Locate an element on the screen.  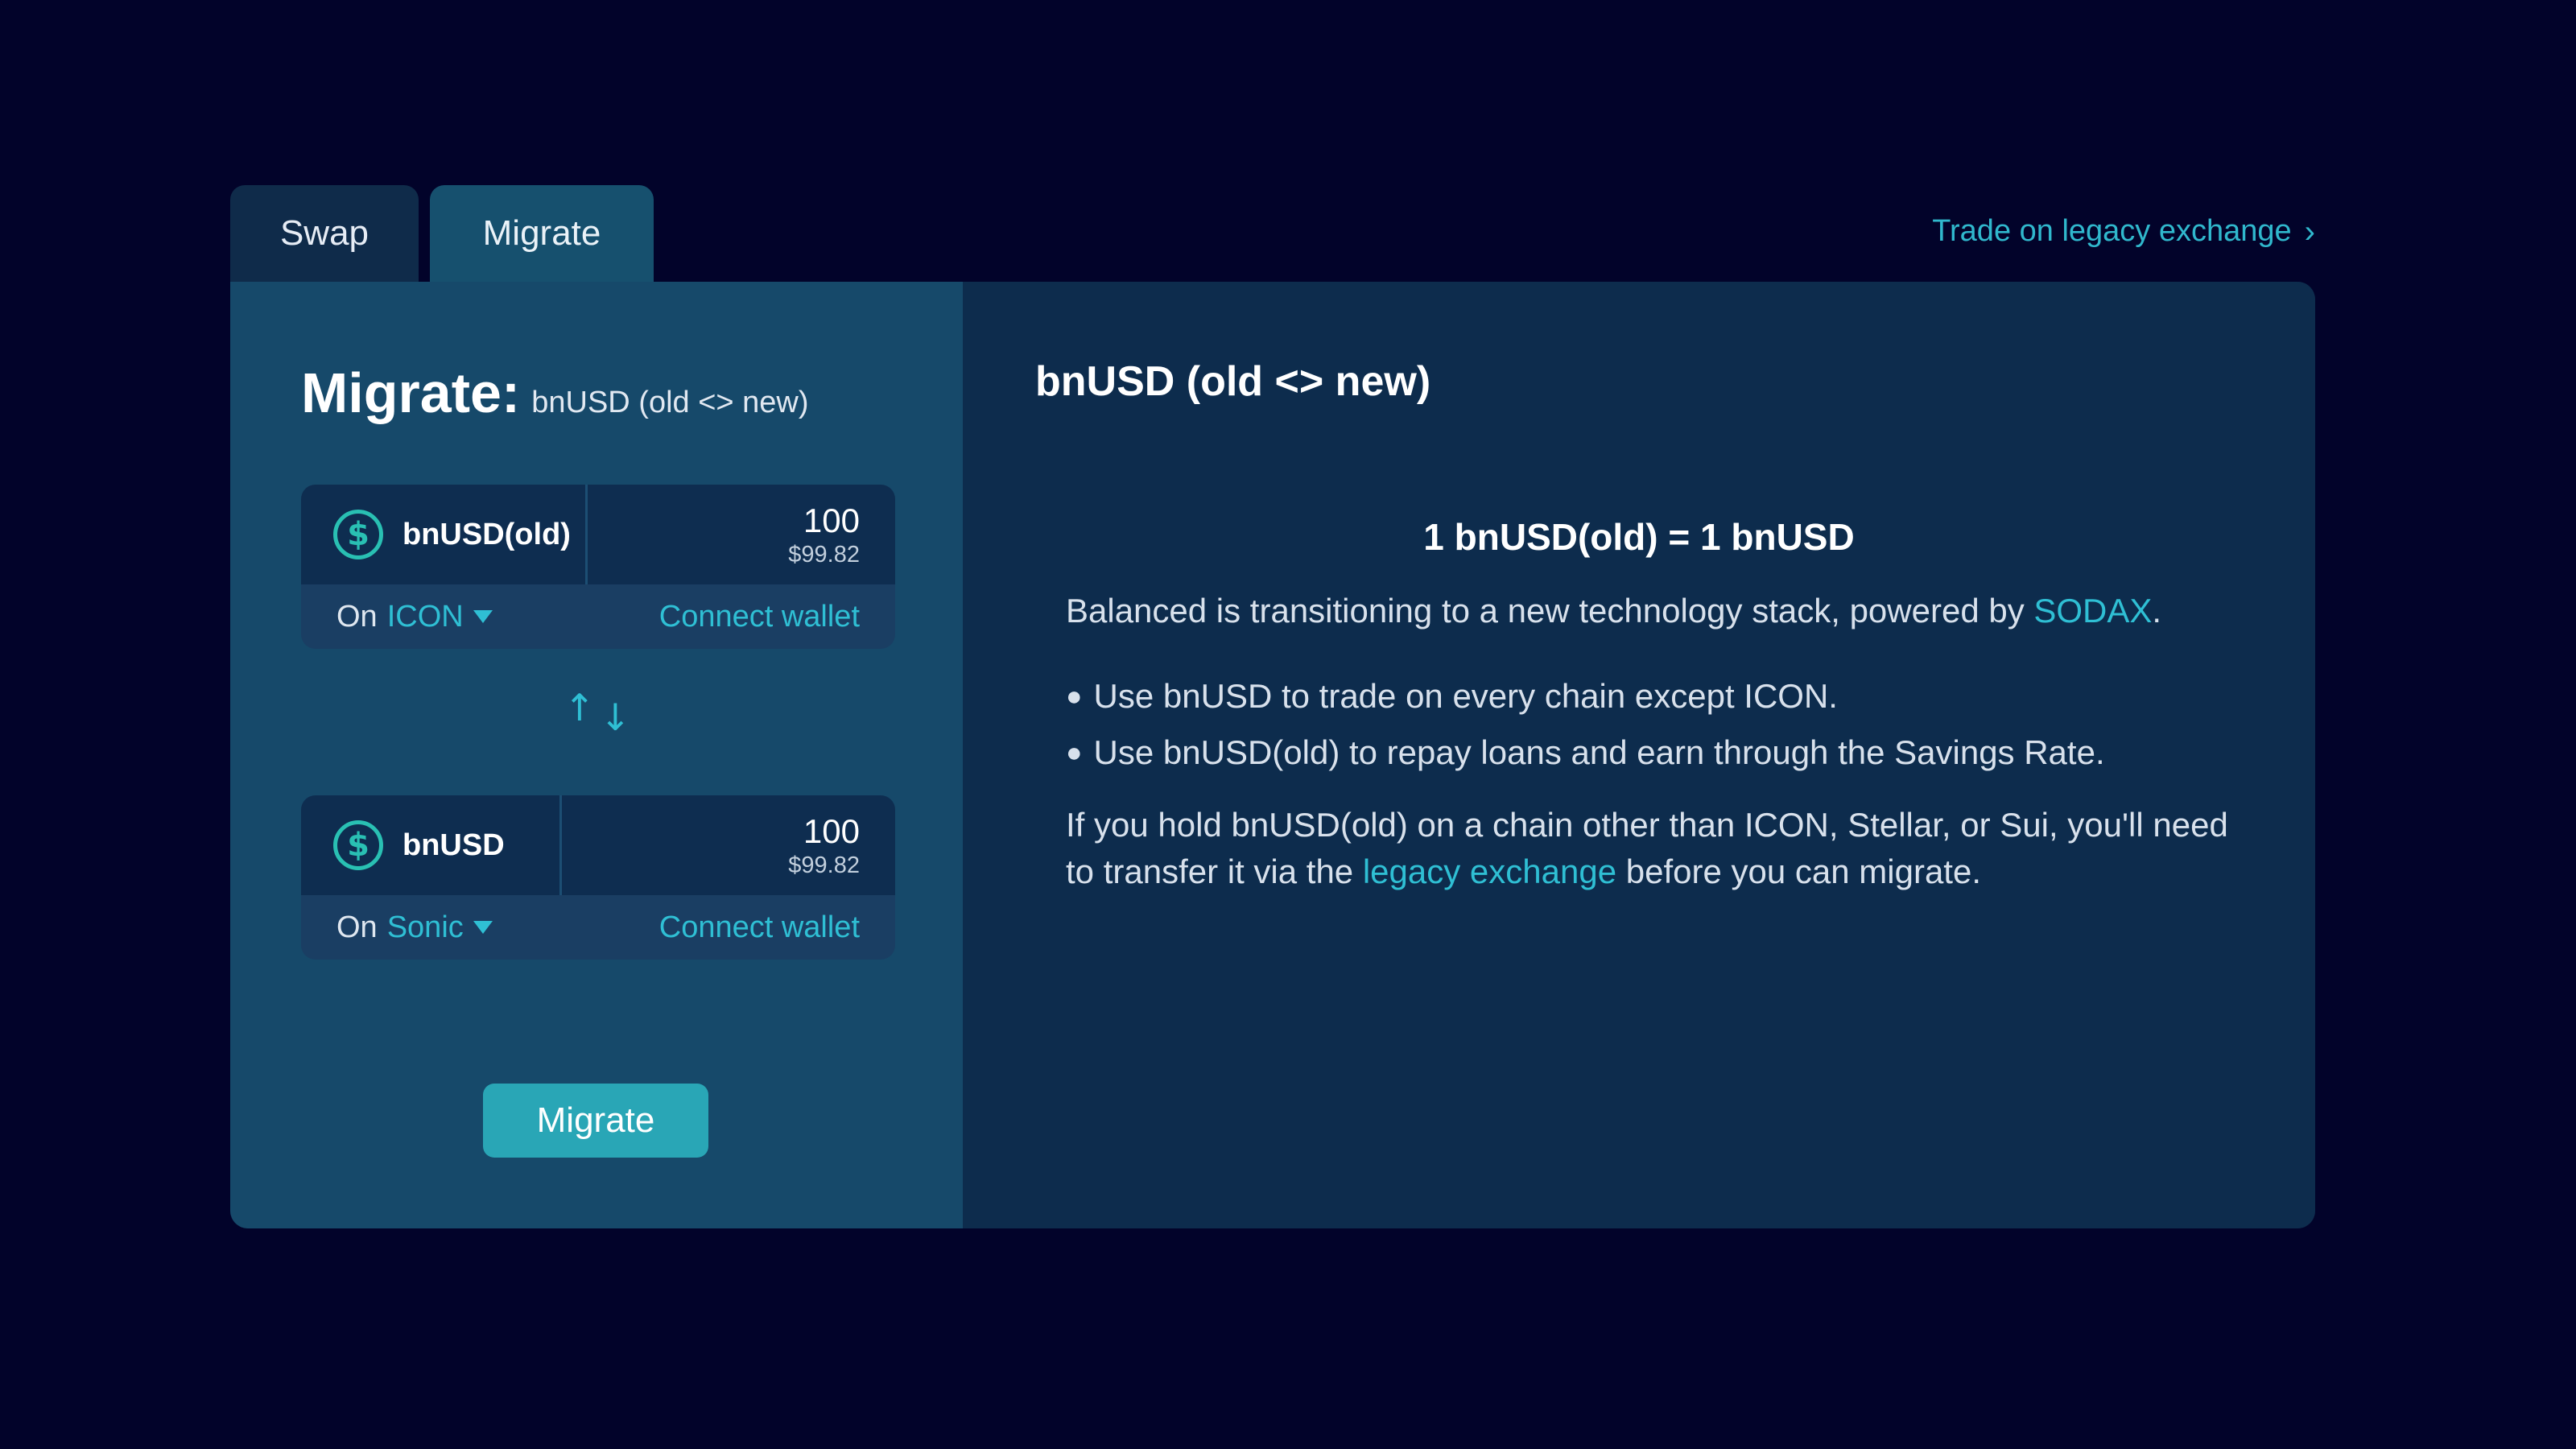
from-chain-selector: On ICON is located at coordinates (414, 617).